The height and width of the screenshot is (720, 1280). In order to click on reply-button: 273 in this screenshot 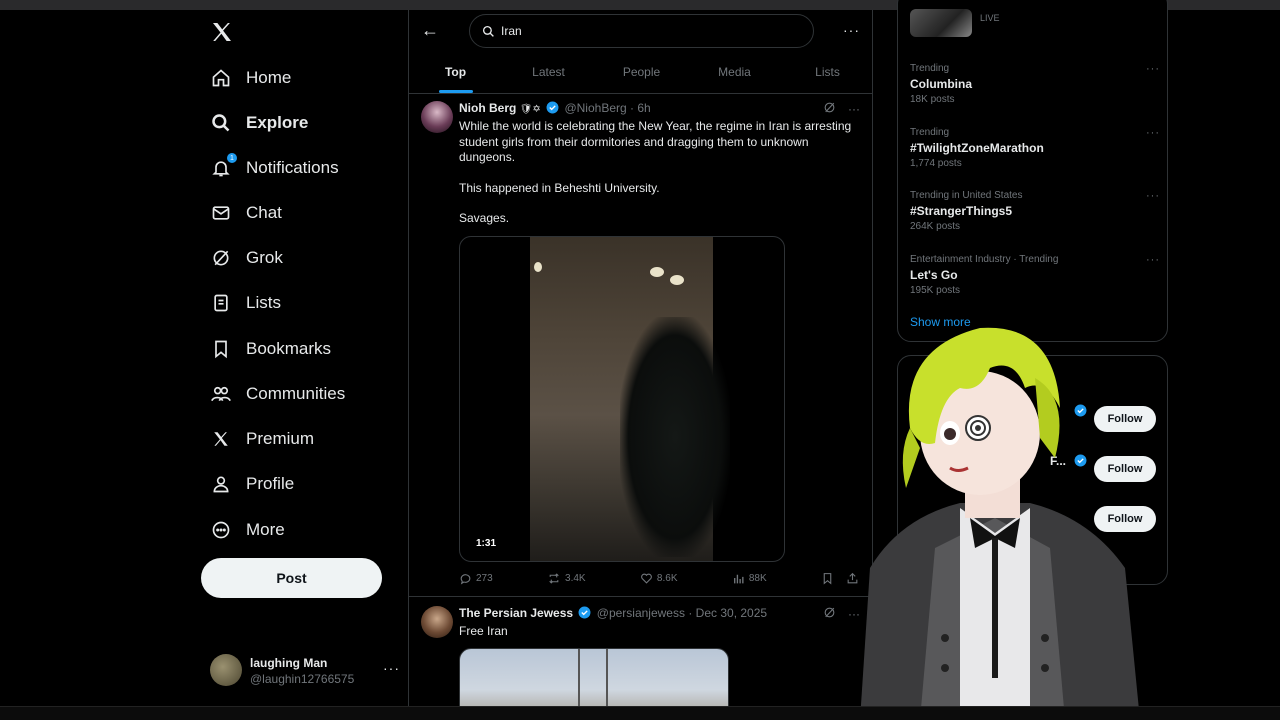, I will do `click(476, 578)`.